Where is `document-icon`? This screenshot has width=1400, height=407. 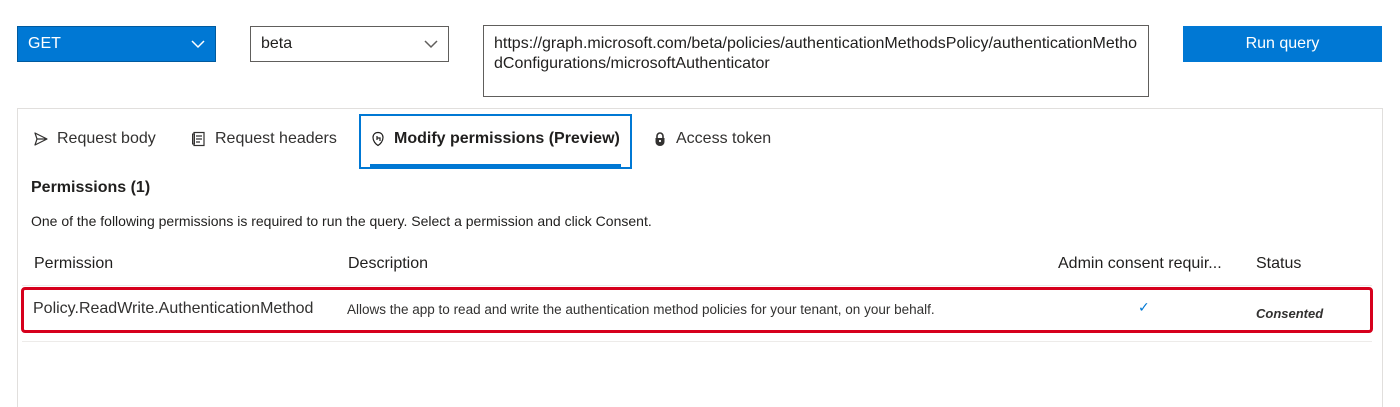 document-icon is located at coordinates (198, 139).